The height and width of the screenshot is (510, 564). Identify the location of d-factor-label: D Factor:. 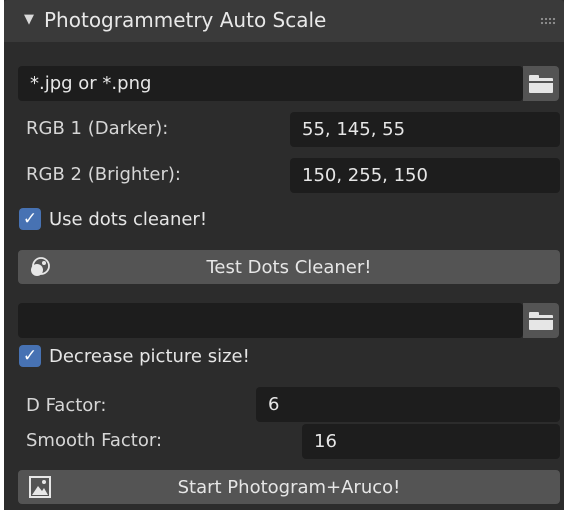
(66, 405).